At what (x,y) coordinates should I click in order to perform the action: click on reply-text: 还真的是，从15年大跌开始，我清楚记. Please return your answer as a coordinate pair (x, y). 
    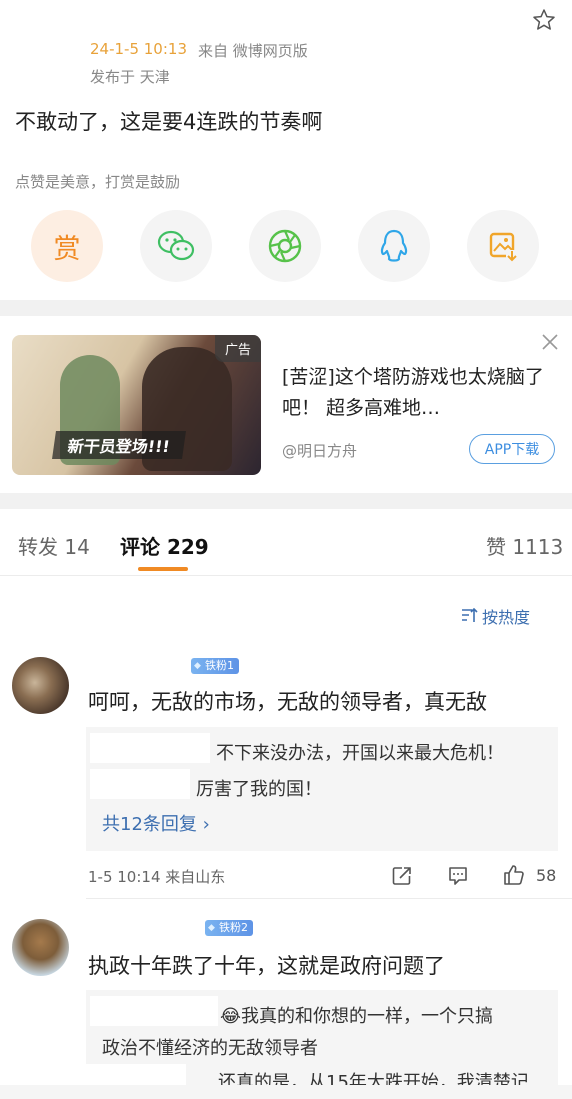
    Looking at the image, I should click on (373, 1078).